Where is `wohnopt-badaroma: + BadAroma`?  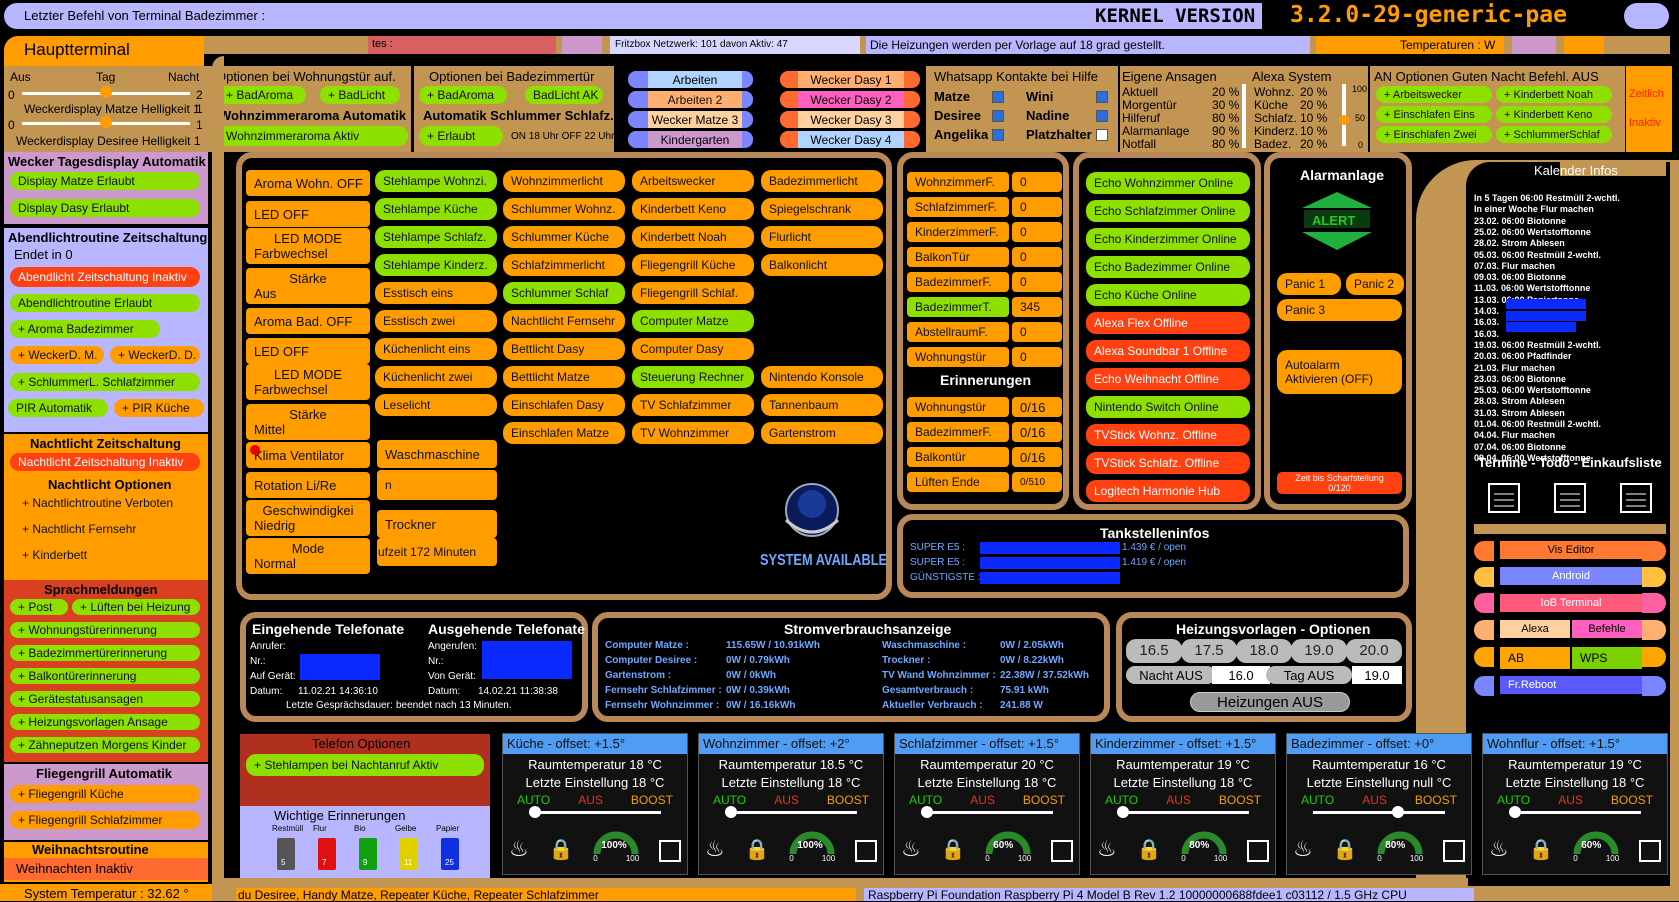
wohnopt-badaroma: + BadAroma is located at coordinates (262, 95).